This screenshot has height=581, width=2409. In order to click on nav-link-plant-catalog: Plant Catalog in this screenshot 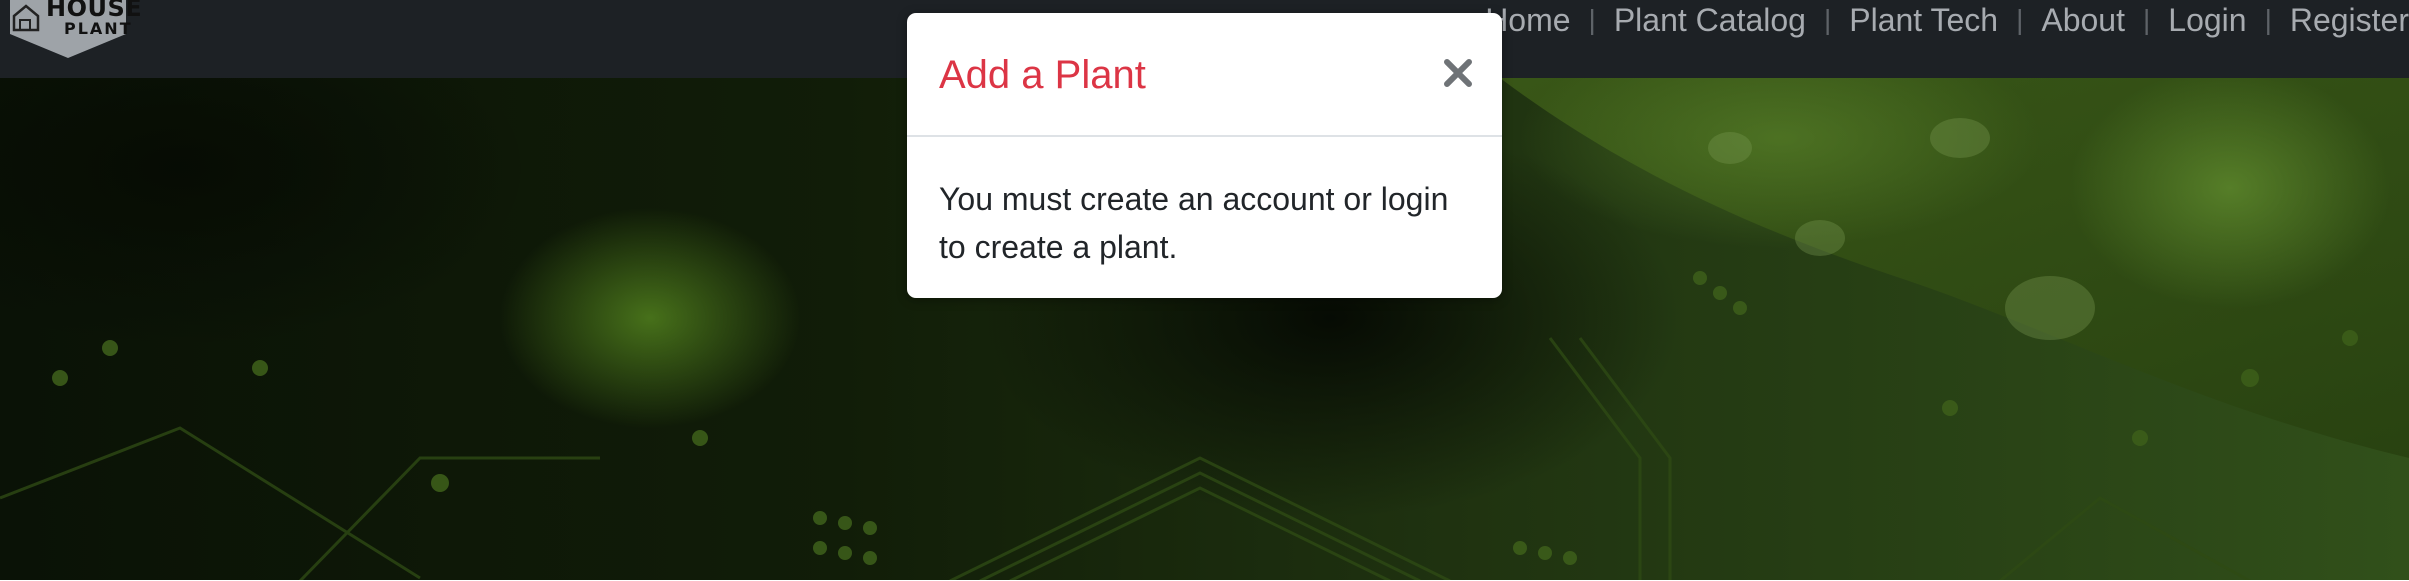, I will do `click(1710, 20)`.